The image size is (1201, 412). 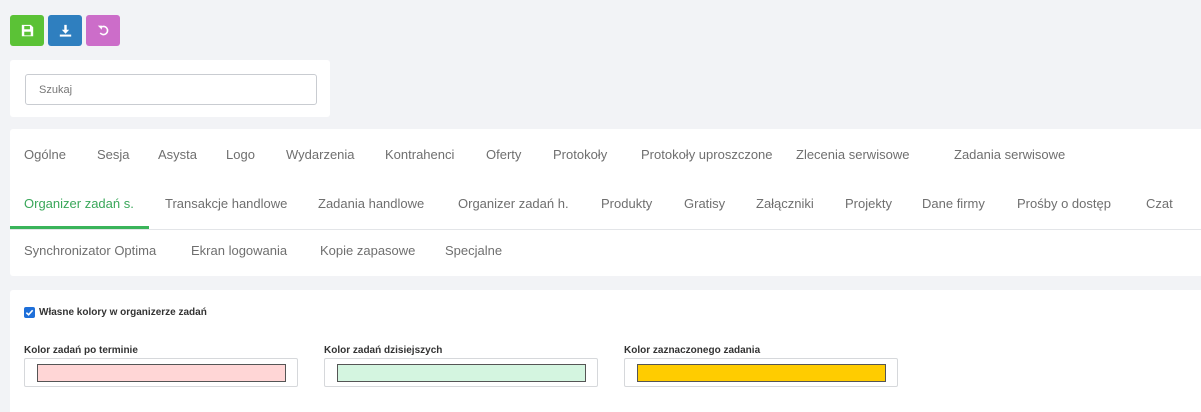 I want to click on overdue-color-field: Kolor zadań po terminie, so click(x=161, y=363).